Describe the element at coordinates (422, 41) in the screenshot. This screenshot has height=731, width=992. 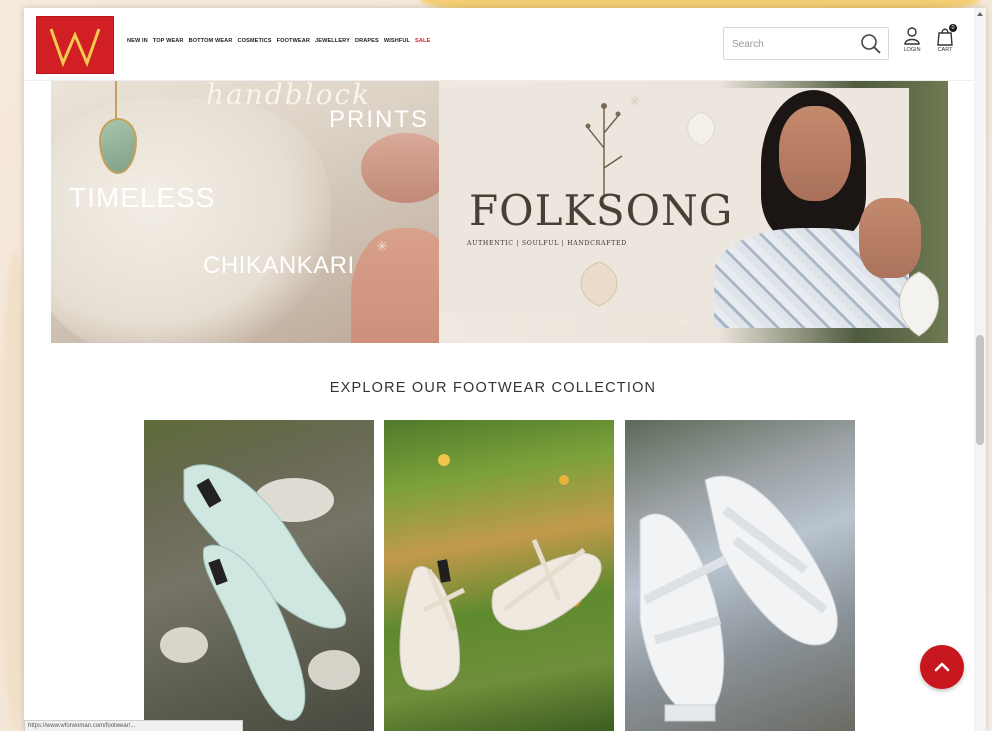
I see `nav-item-sale: SALE` at that location.